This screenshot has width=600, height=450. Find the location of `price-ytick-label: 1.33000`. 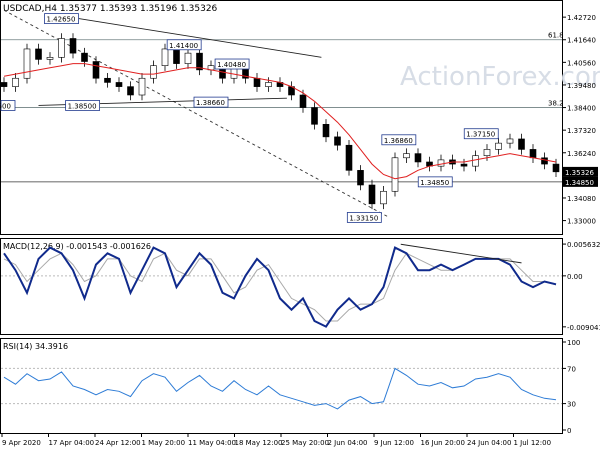

price-ytick-label: 1.33000 is located at coordinates (581, 222).